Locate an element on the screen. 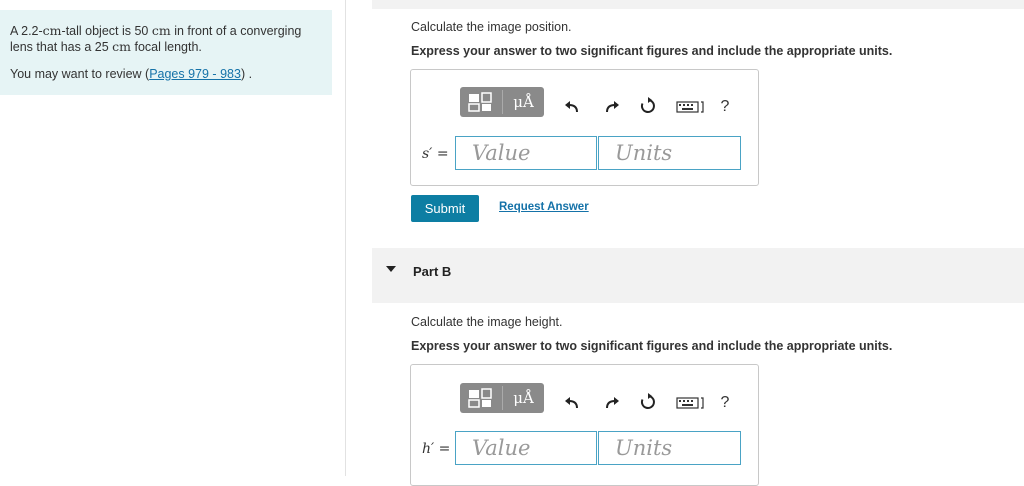 This screenshot has height=486, width=1024. part-b-value-field is located at coordinates (526, 448).